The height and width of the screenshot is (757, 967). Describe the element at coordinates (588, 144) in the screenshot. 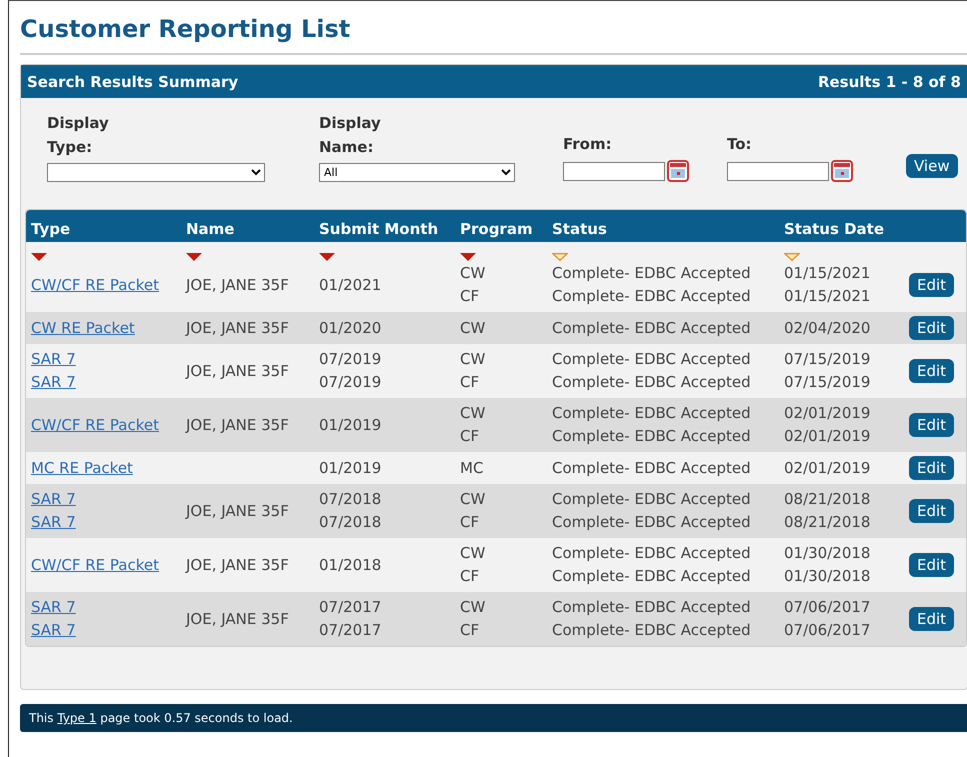

I see `field-label: From:` at that location.